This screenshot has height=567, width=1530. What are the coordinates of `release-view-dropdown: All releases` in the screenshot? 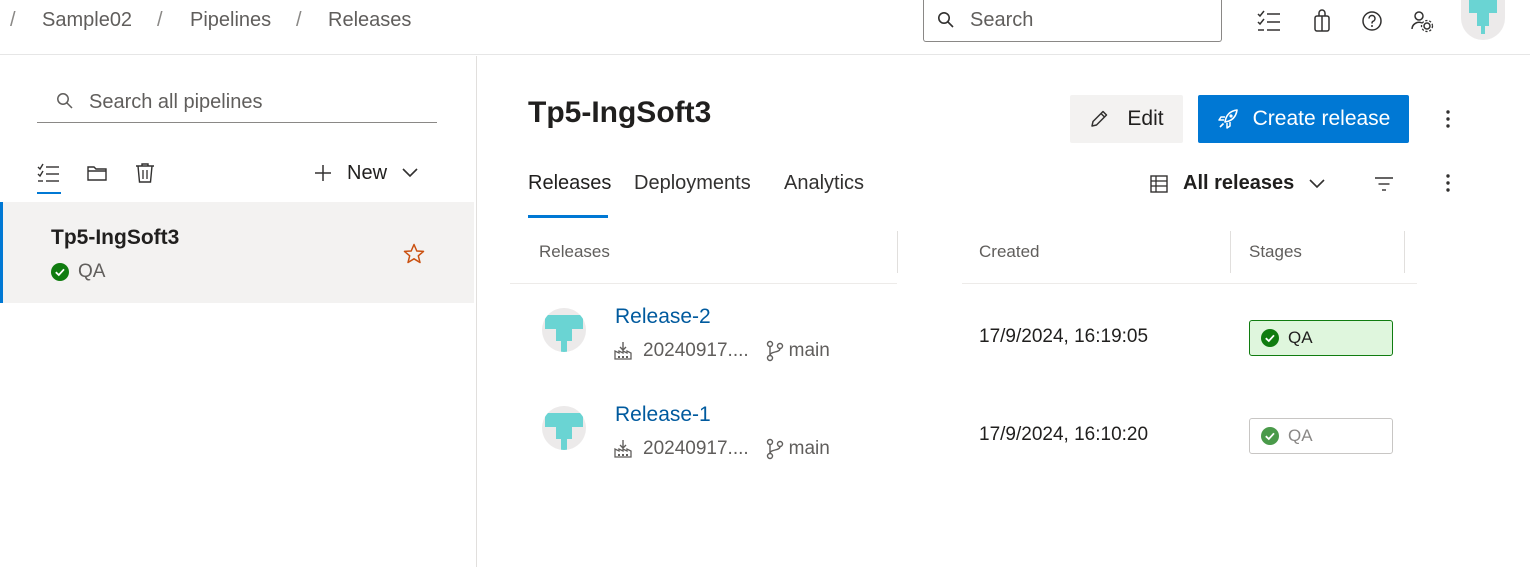 It's located at (1237, 183).